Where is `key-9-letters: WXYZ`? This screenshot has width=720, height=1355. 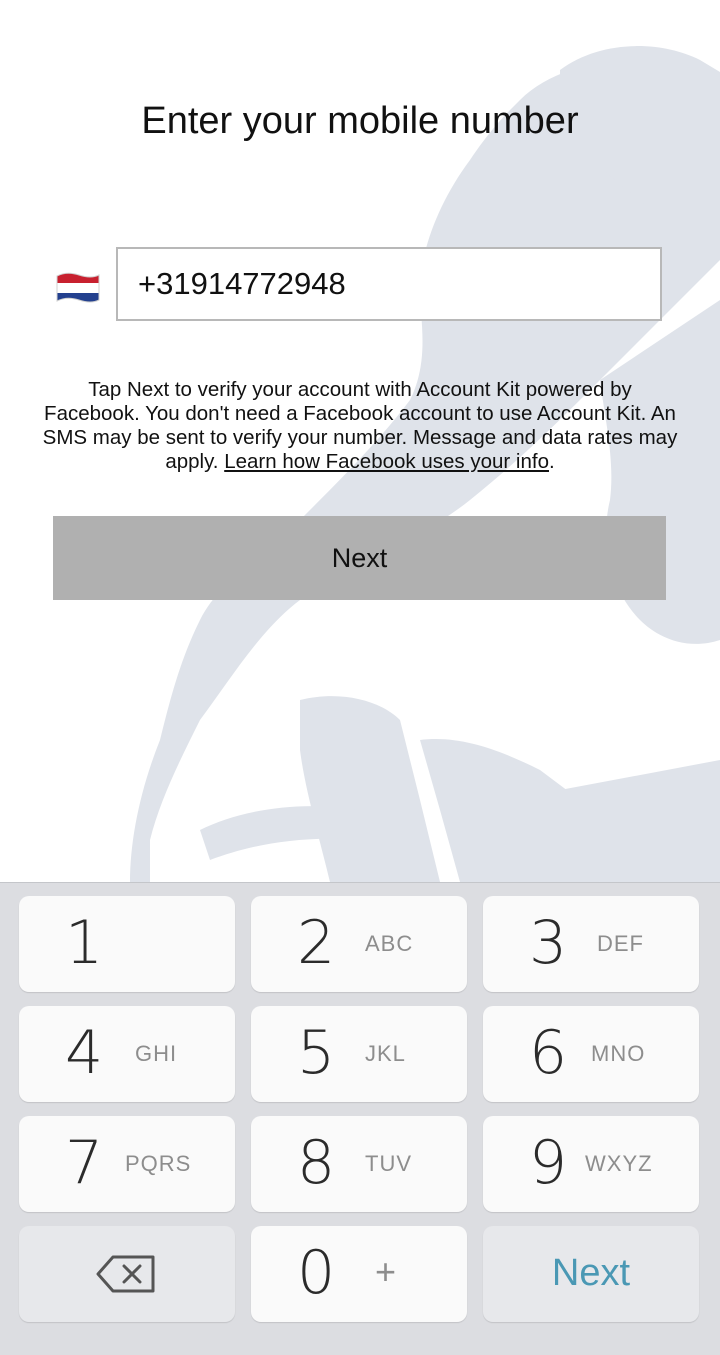 key-9-letters: WXYZ is located at coordinates (619, 1163).